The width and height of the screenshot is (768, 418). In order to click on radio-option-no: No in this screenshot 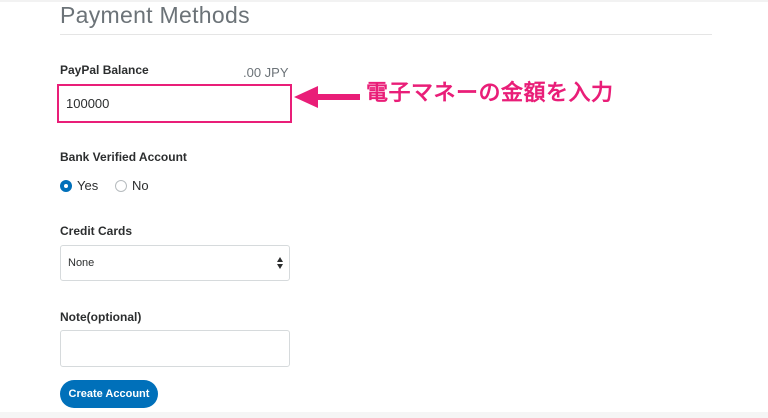, I will do `click(132, 185)`.